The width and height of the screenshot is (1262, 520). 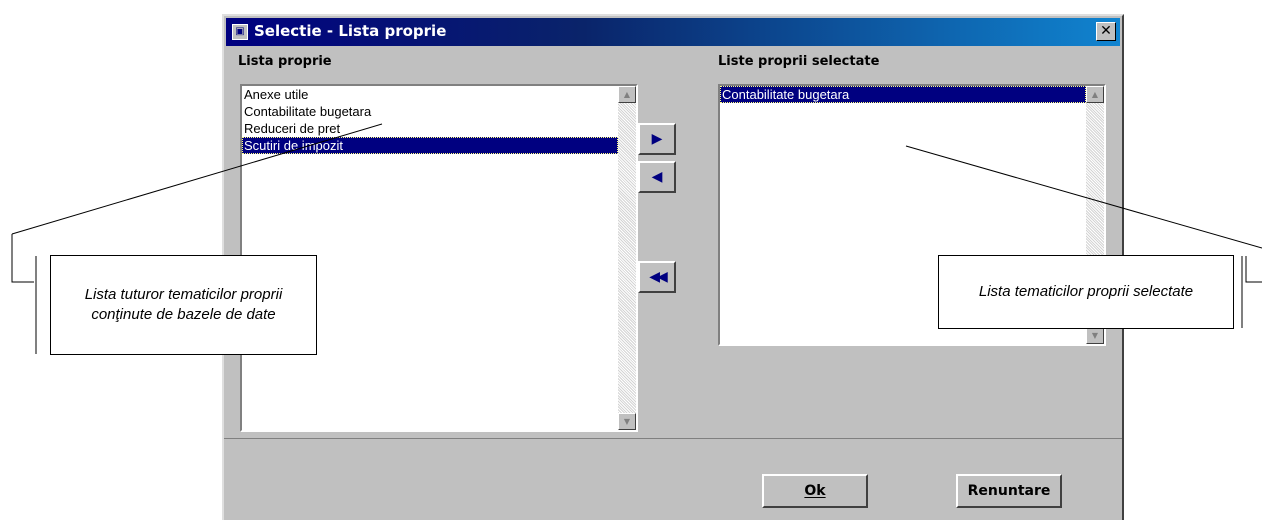 I want to click on right-bracket, so click(x=1253, y=269).